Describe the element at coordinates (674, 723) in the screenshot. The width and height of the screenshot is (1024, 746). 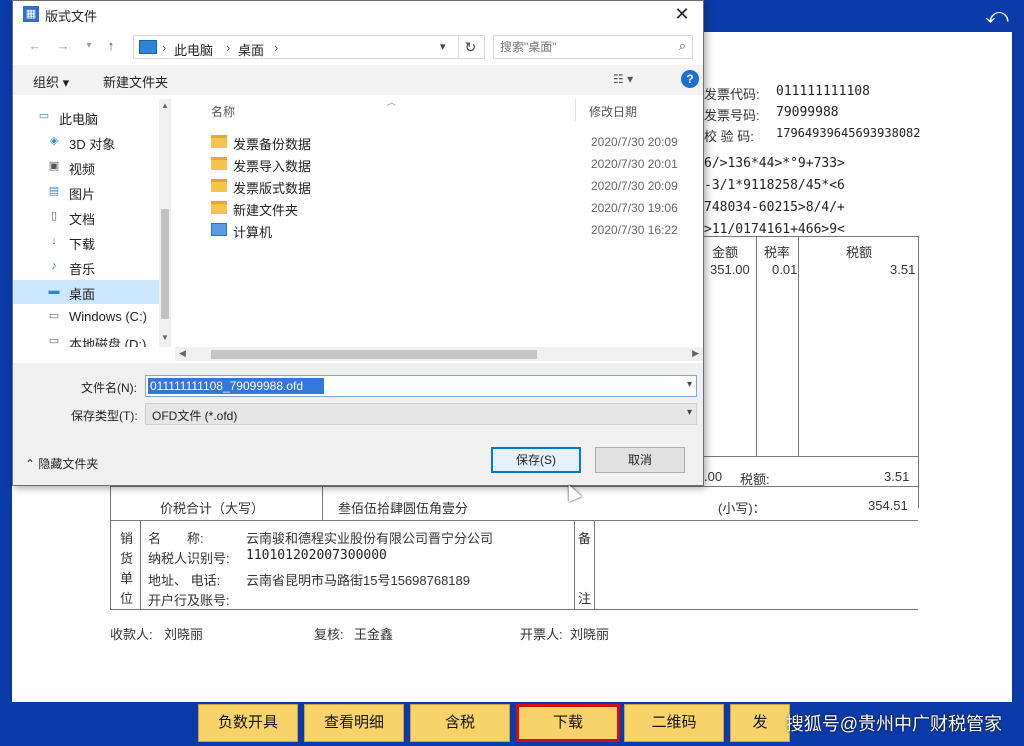
I see `qrcode-button: 二维码` at that location.